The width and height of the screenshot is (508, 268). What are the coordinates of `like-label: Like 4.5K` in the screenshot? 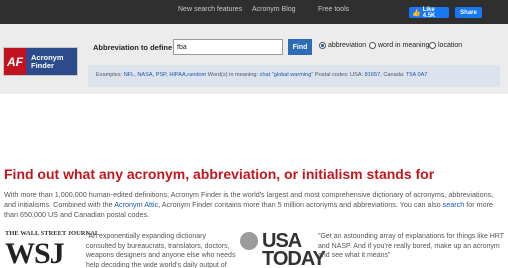 It's located at (429, 12).